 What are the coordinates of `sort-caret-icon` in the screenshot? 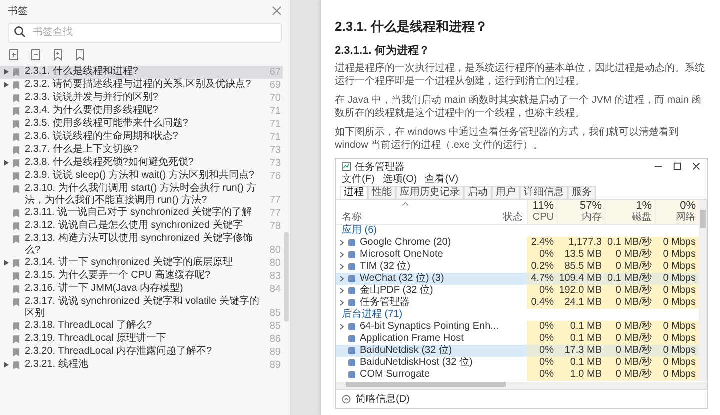 It's located at (405, 204).